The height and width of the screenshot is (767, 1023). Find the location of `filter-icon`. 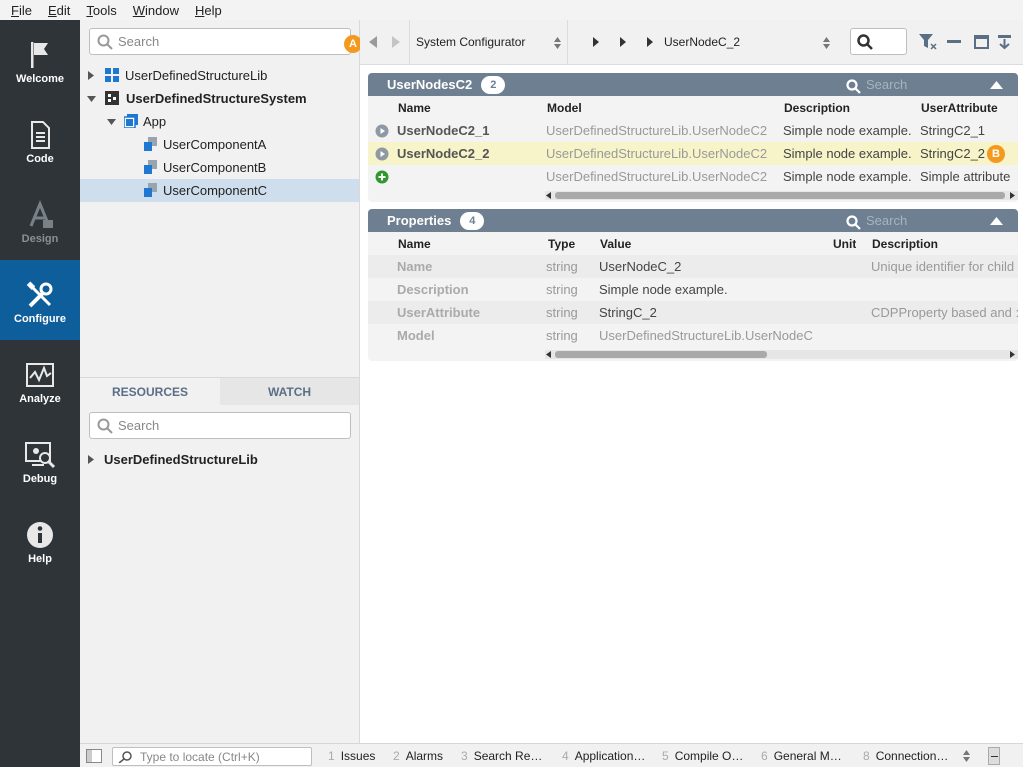

filter-icon is located at coordinates (928, 42).